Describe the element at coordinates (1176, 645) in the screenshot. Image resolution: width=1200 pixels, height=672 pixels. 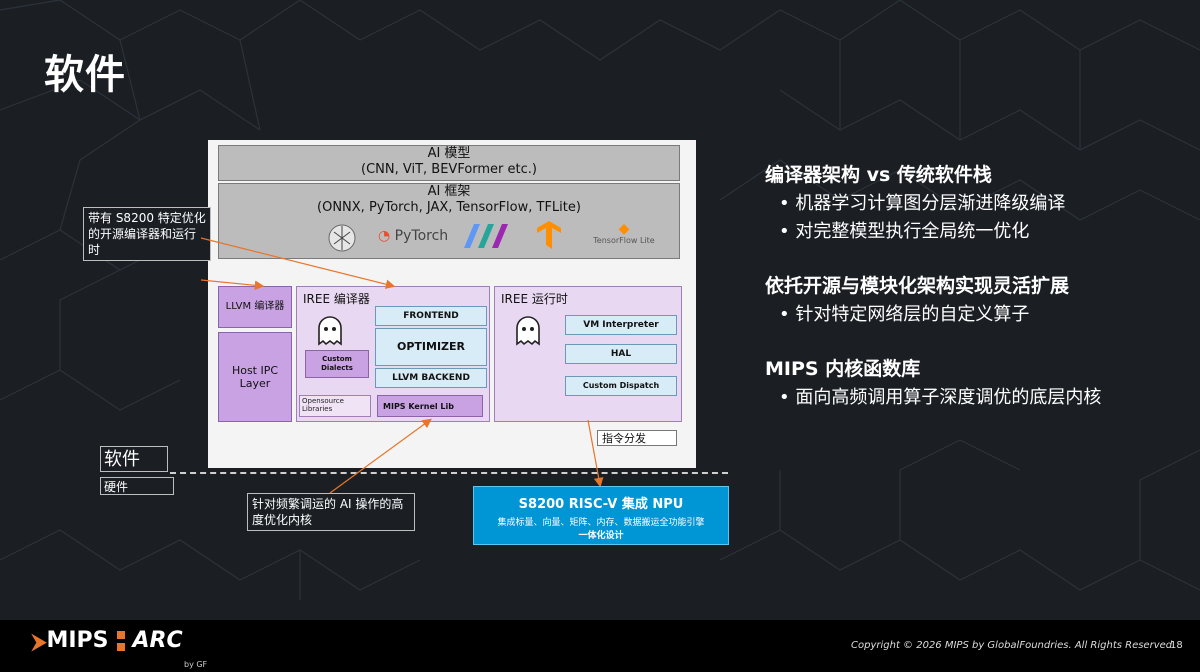
I see `page-number: 18` at that location.